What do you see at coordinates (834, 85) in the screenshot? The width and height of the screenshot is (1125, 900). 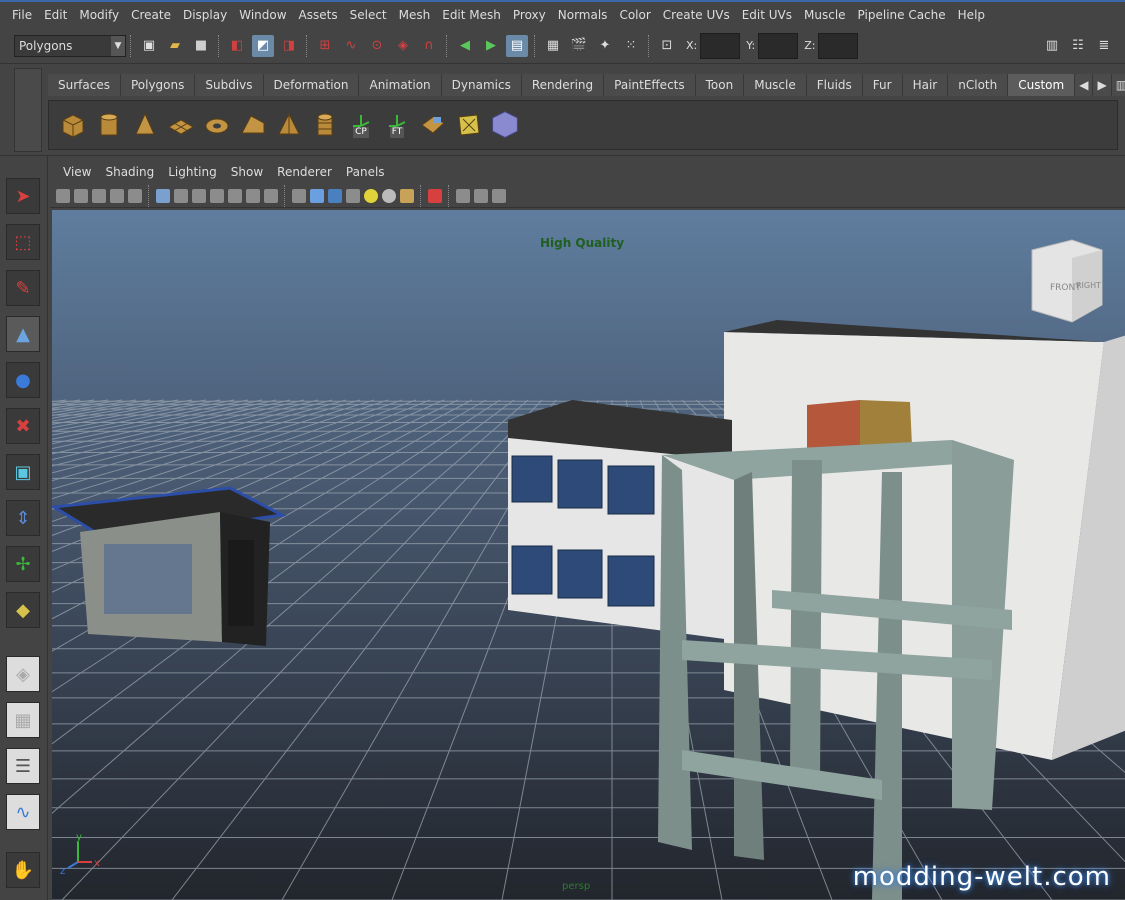 I see `shelf-tab-fluids: Fluids` at bounding box center [834, 85].